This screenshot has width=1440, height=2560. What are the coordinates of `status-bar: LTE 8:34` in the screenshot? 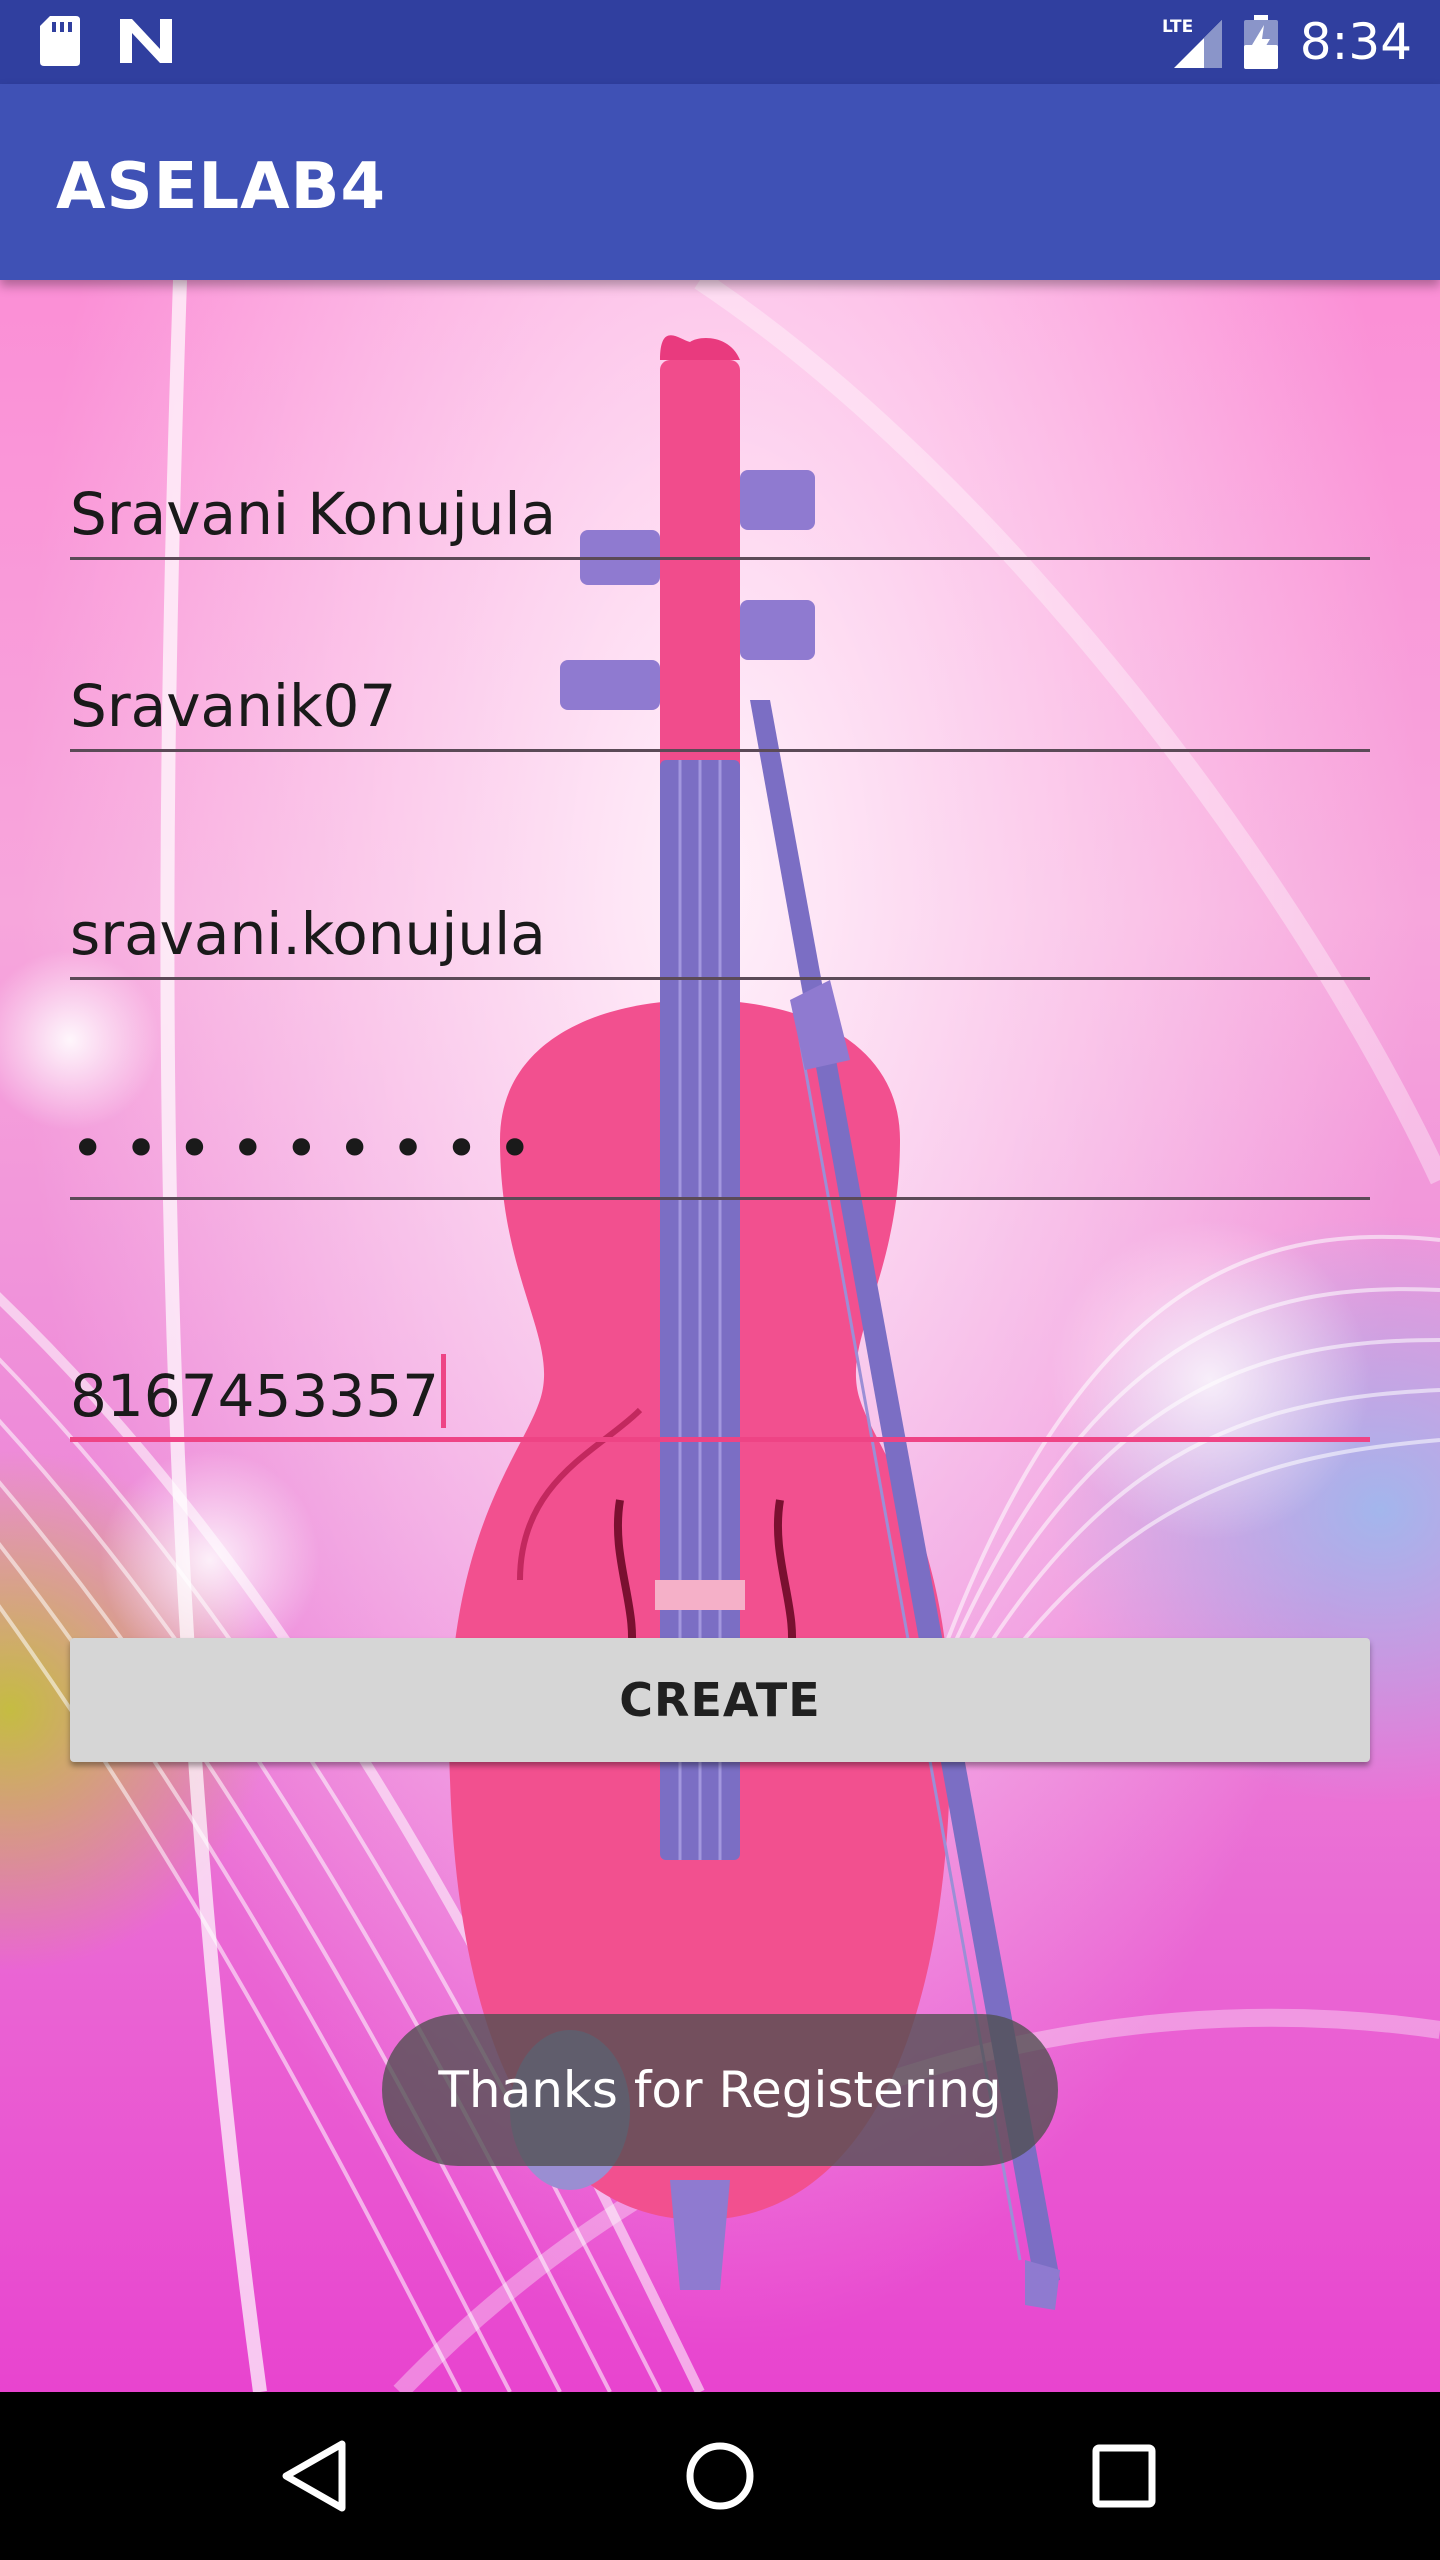 It's located at (720, 42).